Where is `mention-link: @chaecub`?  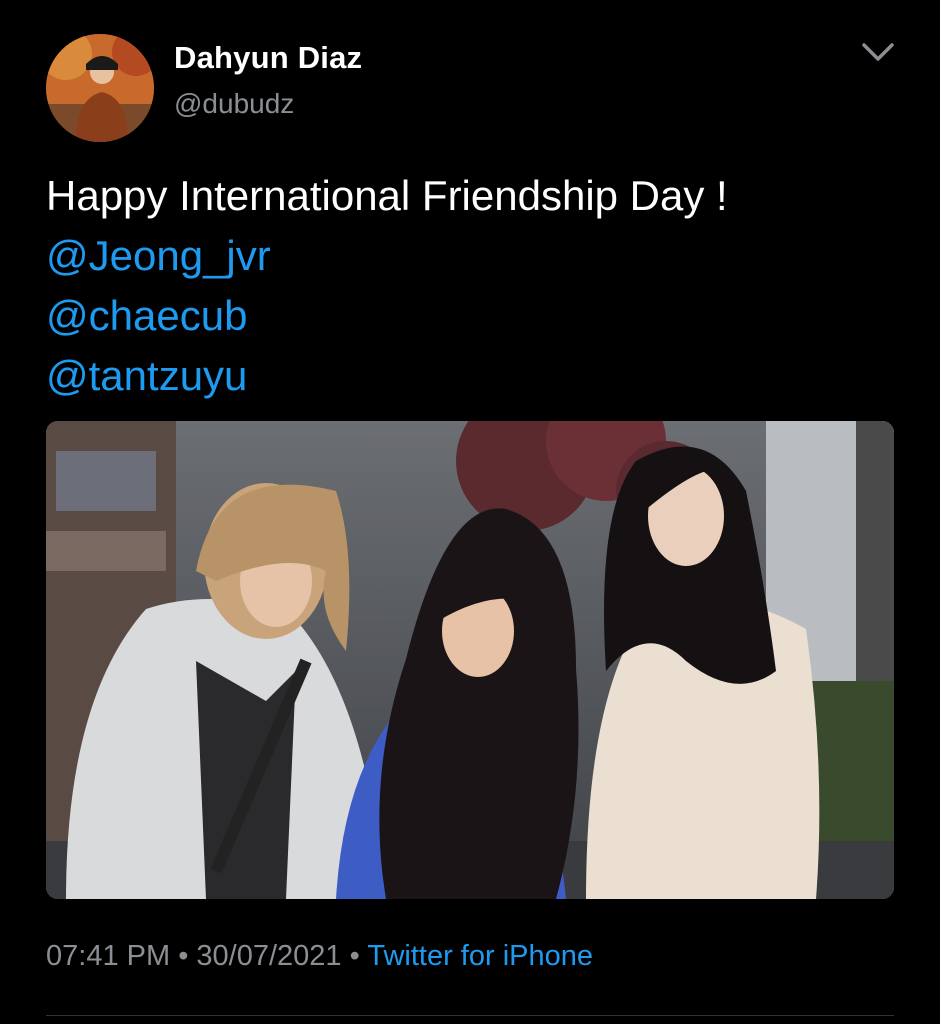
mention-link: @chaecub is located at coordinates (476, 316).